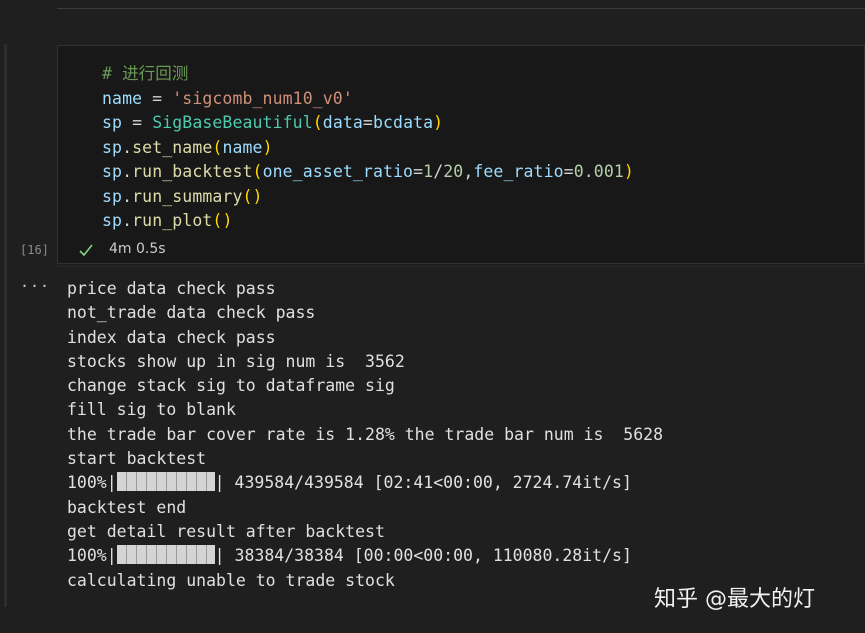 This screenshot has height=633, width=865. I want to click on execution-count: [16], so click(34, 250).